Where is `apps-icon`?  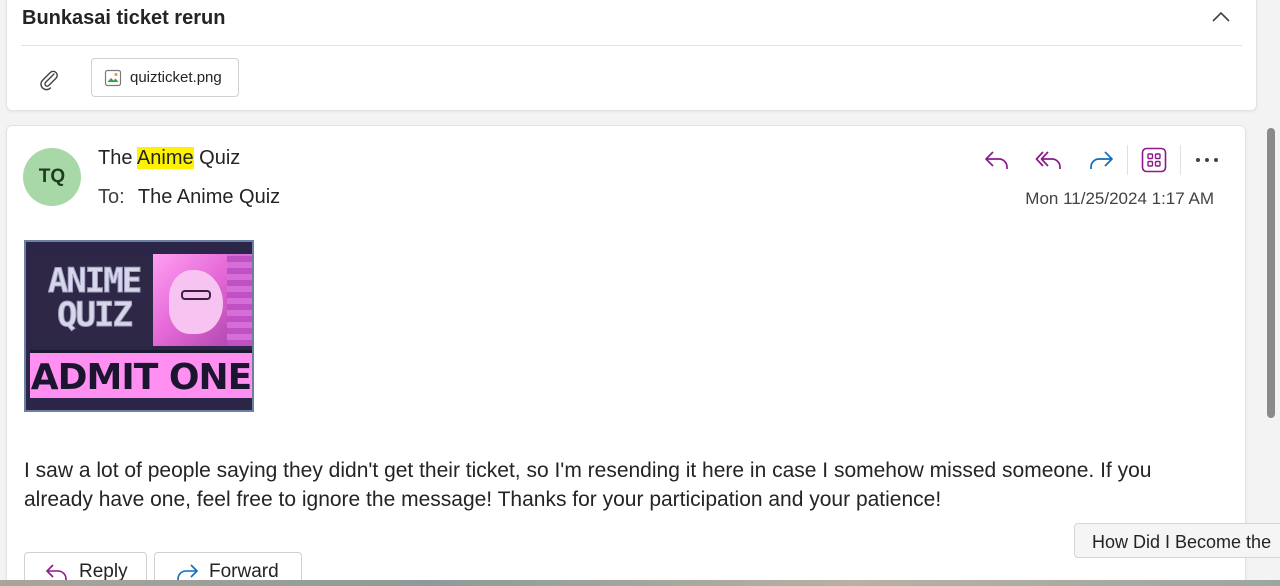 apps-icon is located at coordinates (1154, 160).